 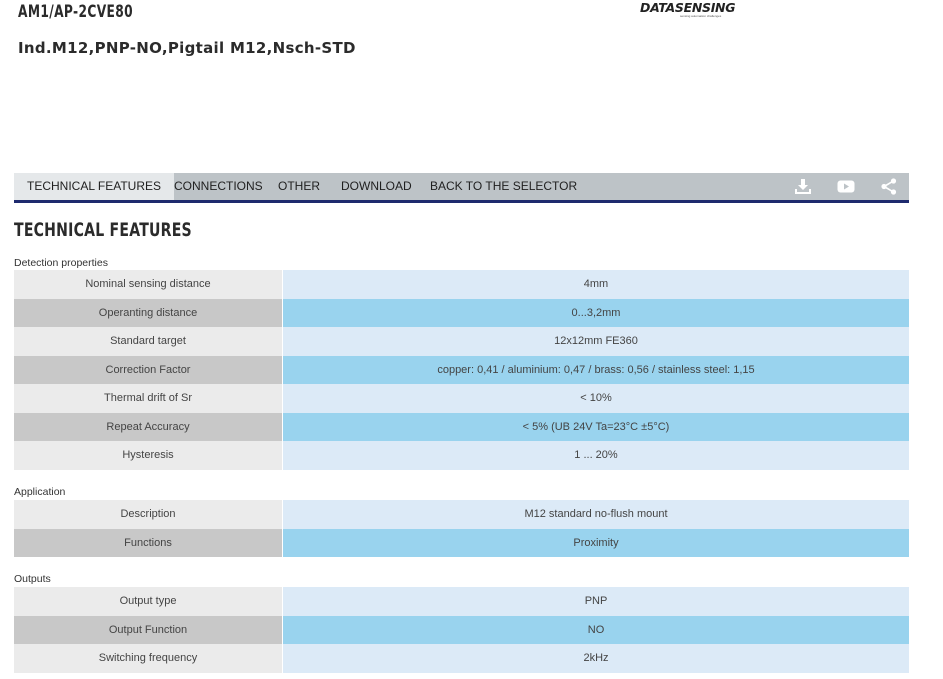 I want to click on spec-key: Output Function, so click(x=148, y=629).